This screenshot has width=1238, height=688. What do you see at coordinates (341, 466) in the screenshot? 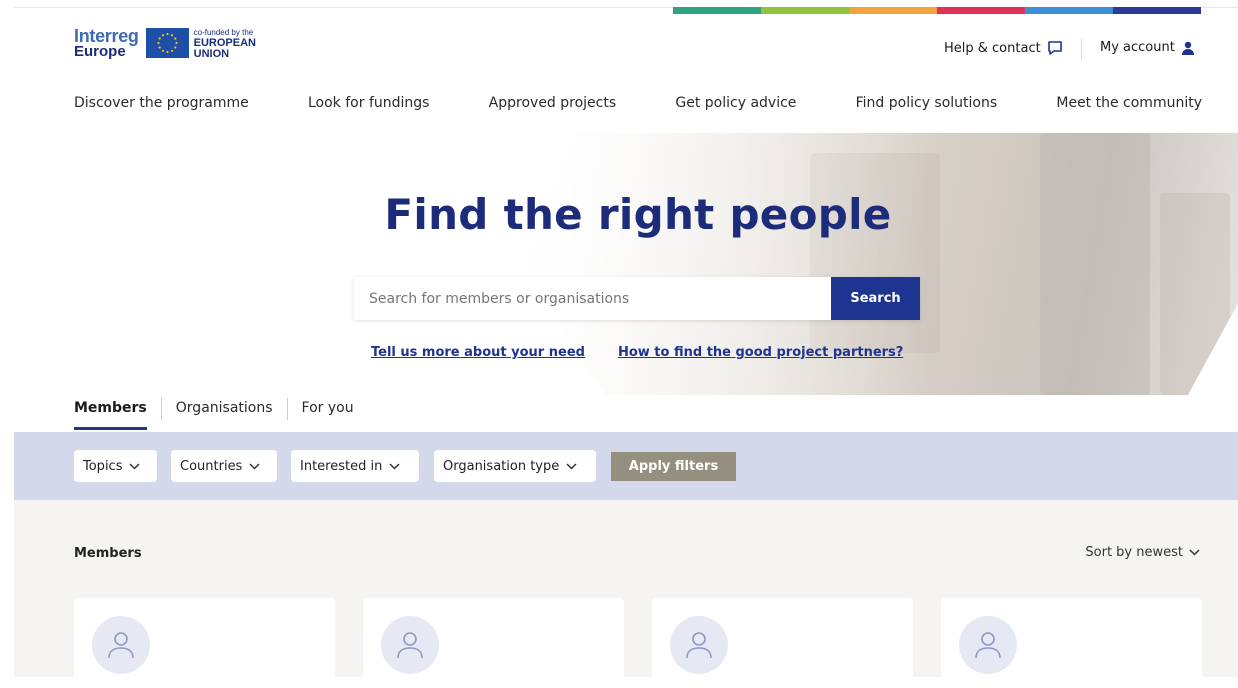
I see `interested-in-filter-label: Interested in` at bounding box center [341, 466].